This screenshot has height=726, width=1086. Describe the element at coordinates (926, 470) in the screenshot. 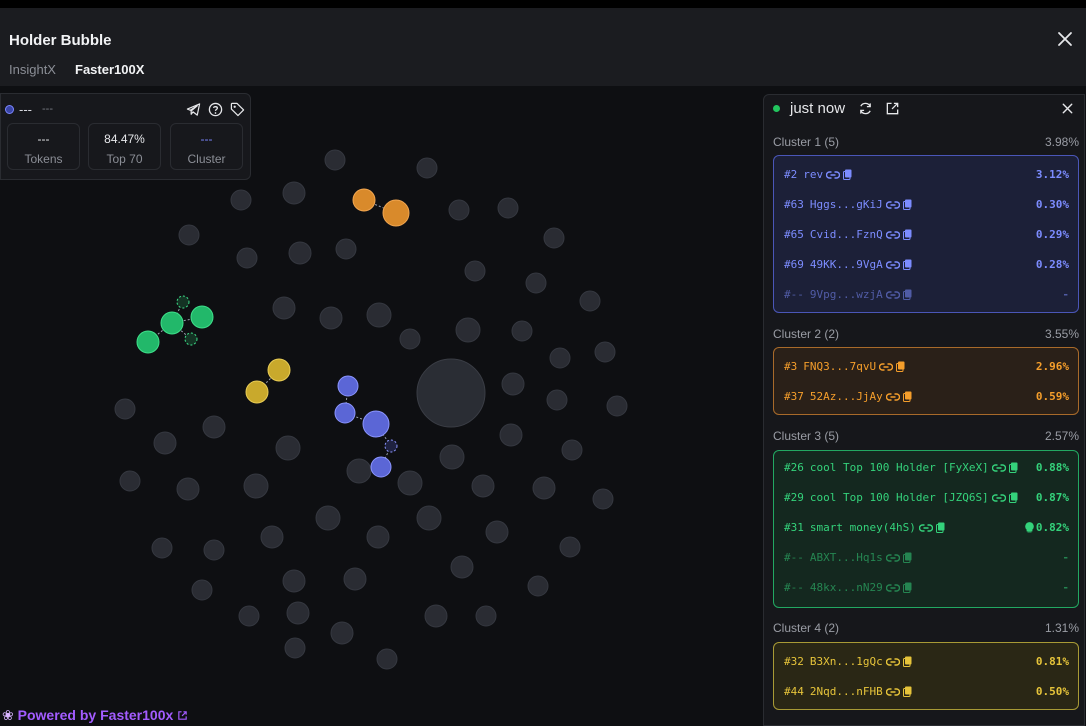

I see `cluster-3-row-1: #26 cool Top 100 Holder [FyXeX] 0.88%` at that location.